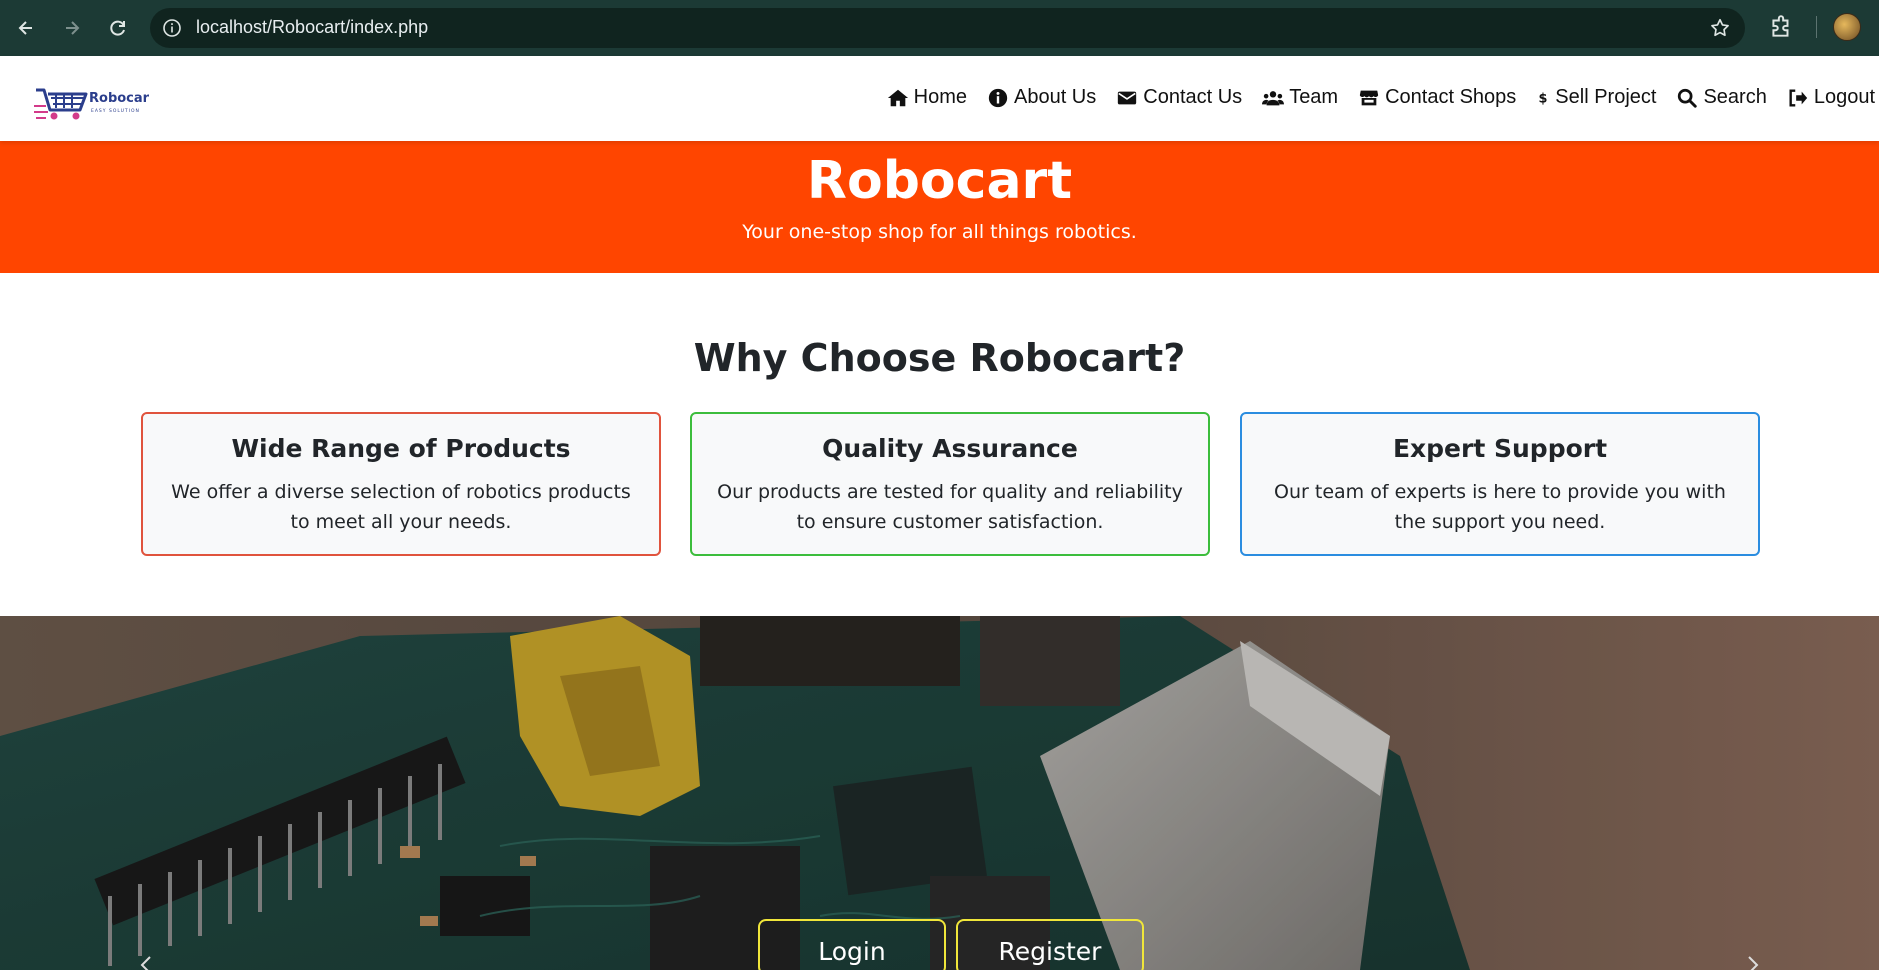 This screenshot has height=970, width=1879. Describe the element at coordinates (312, 27) in the screenshot. I see `address-url: localhost/Robocart/index.php` at that location.